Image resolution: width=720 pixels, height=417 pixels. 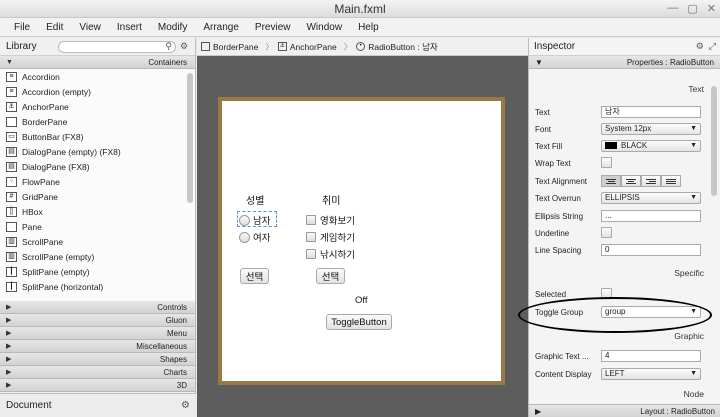 I want to click on toggle-group-prop-label: Toggle Group, so click(x=559, y=312).